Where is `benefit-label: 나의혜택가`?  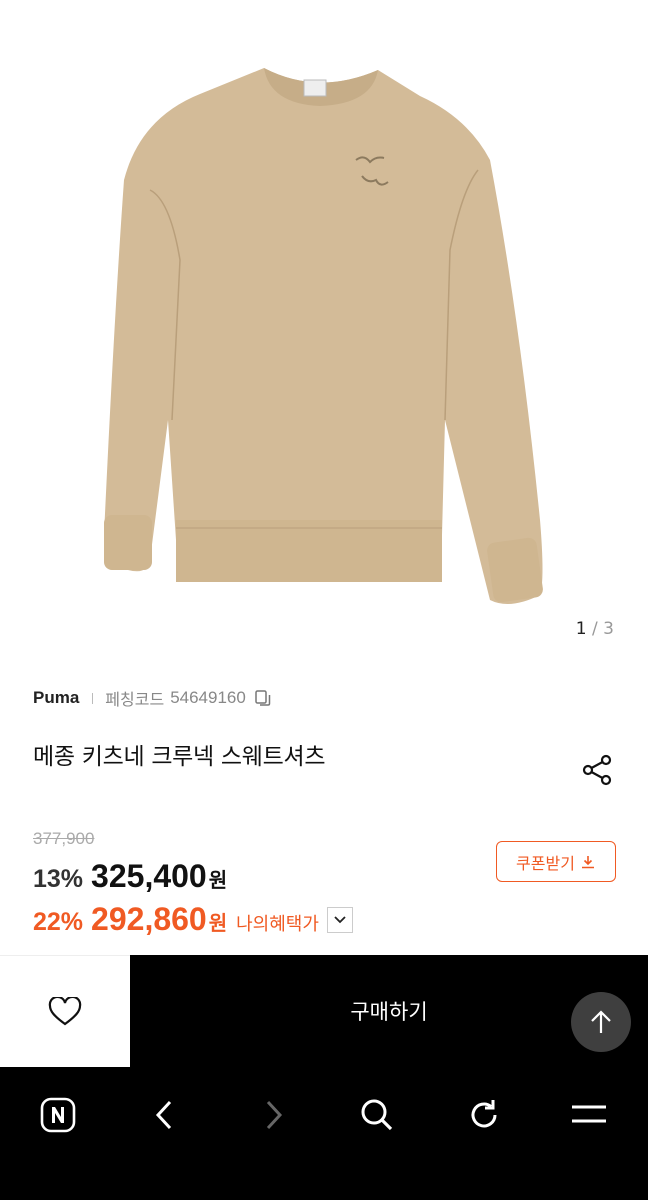
benefit-label: 나의혜택가 is located at coordinates (277, 924).